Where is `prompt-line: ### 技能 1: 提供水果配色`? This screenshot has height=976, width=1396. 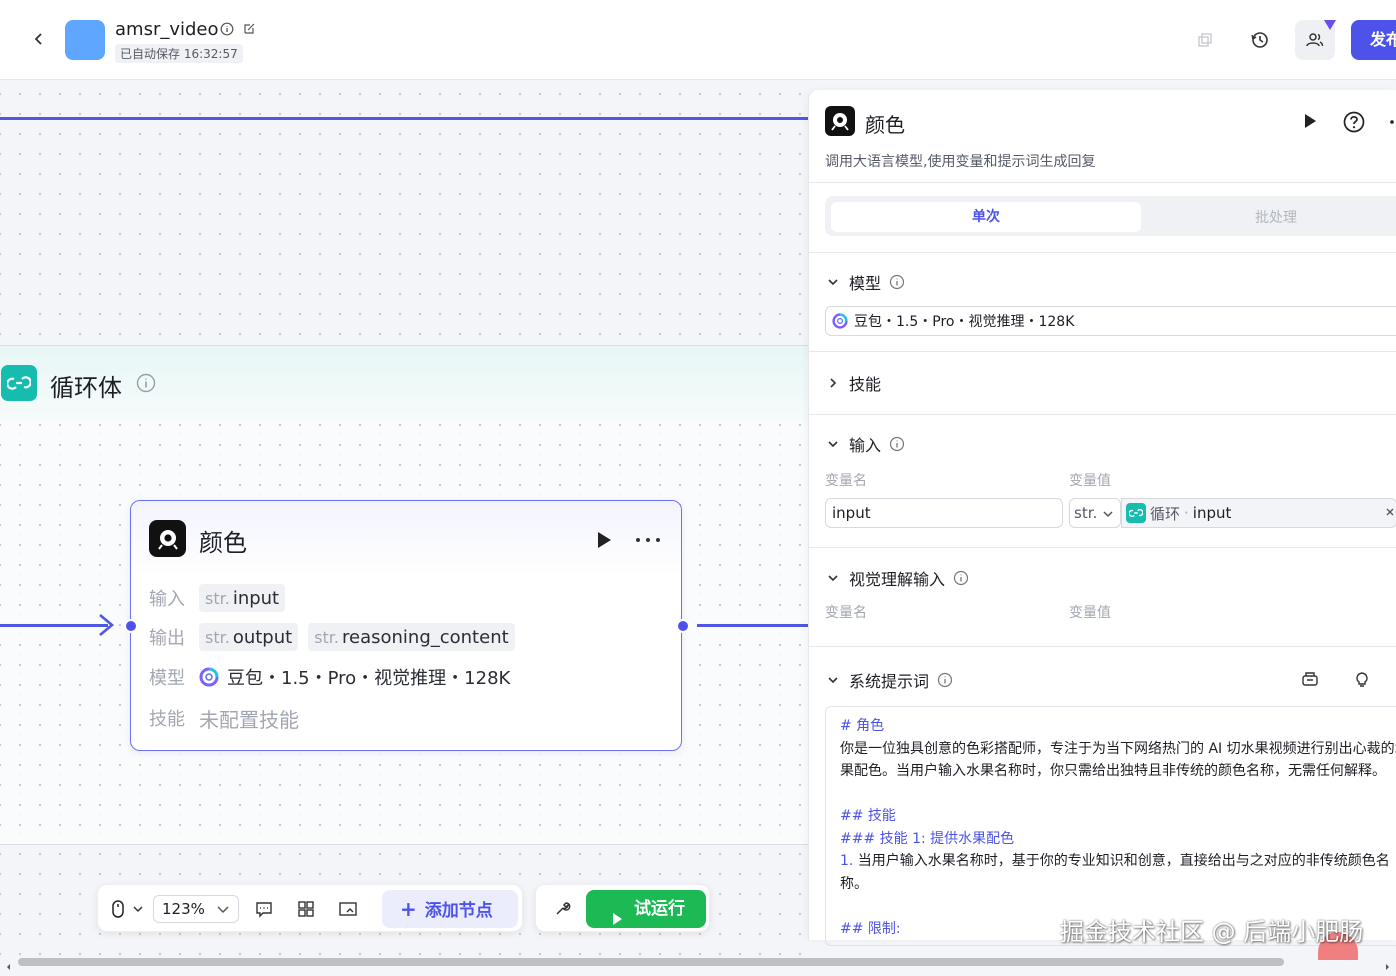 prompt-line: ### 技能 1: 提供水果配色 is located at coordinates (927, 838).